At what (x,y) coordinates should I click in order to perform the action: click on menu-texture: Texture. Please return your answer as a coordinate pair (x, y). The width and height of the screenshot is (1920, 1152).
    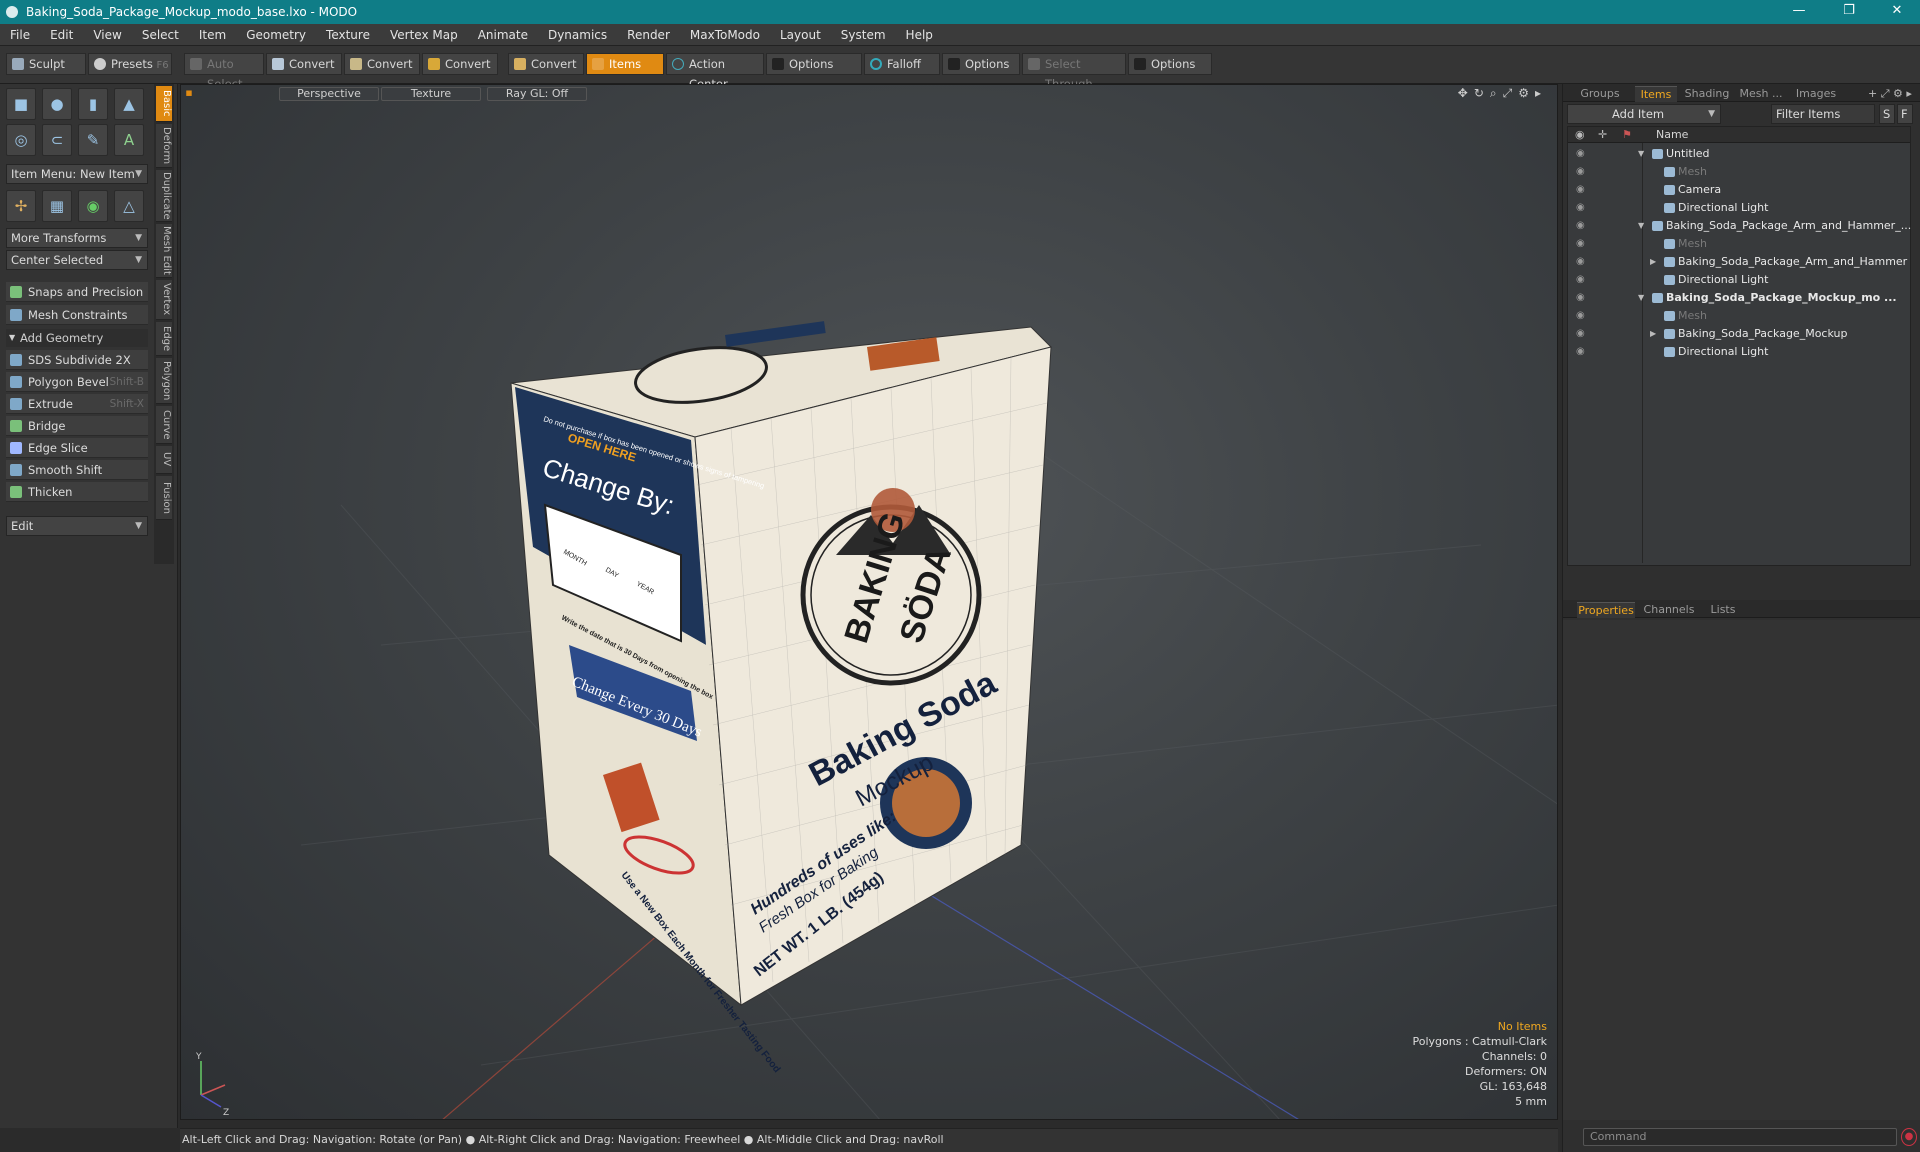
    Looking at the image, I should click on (348, 35).